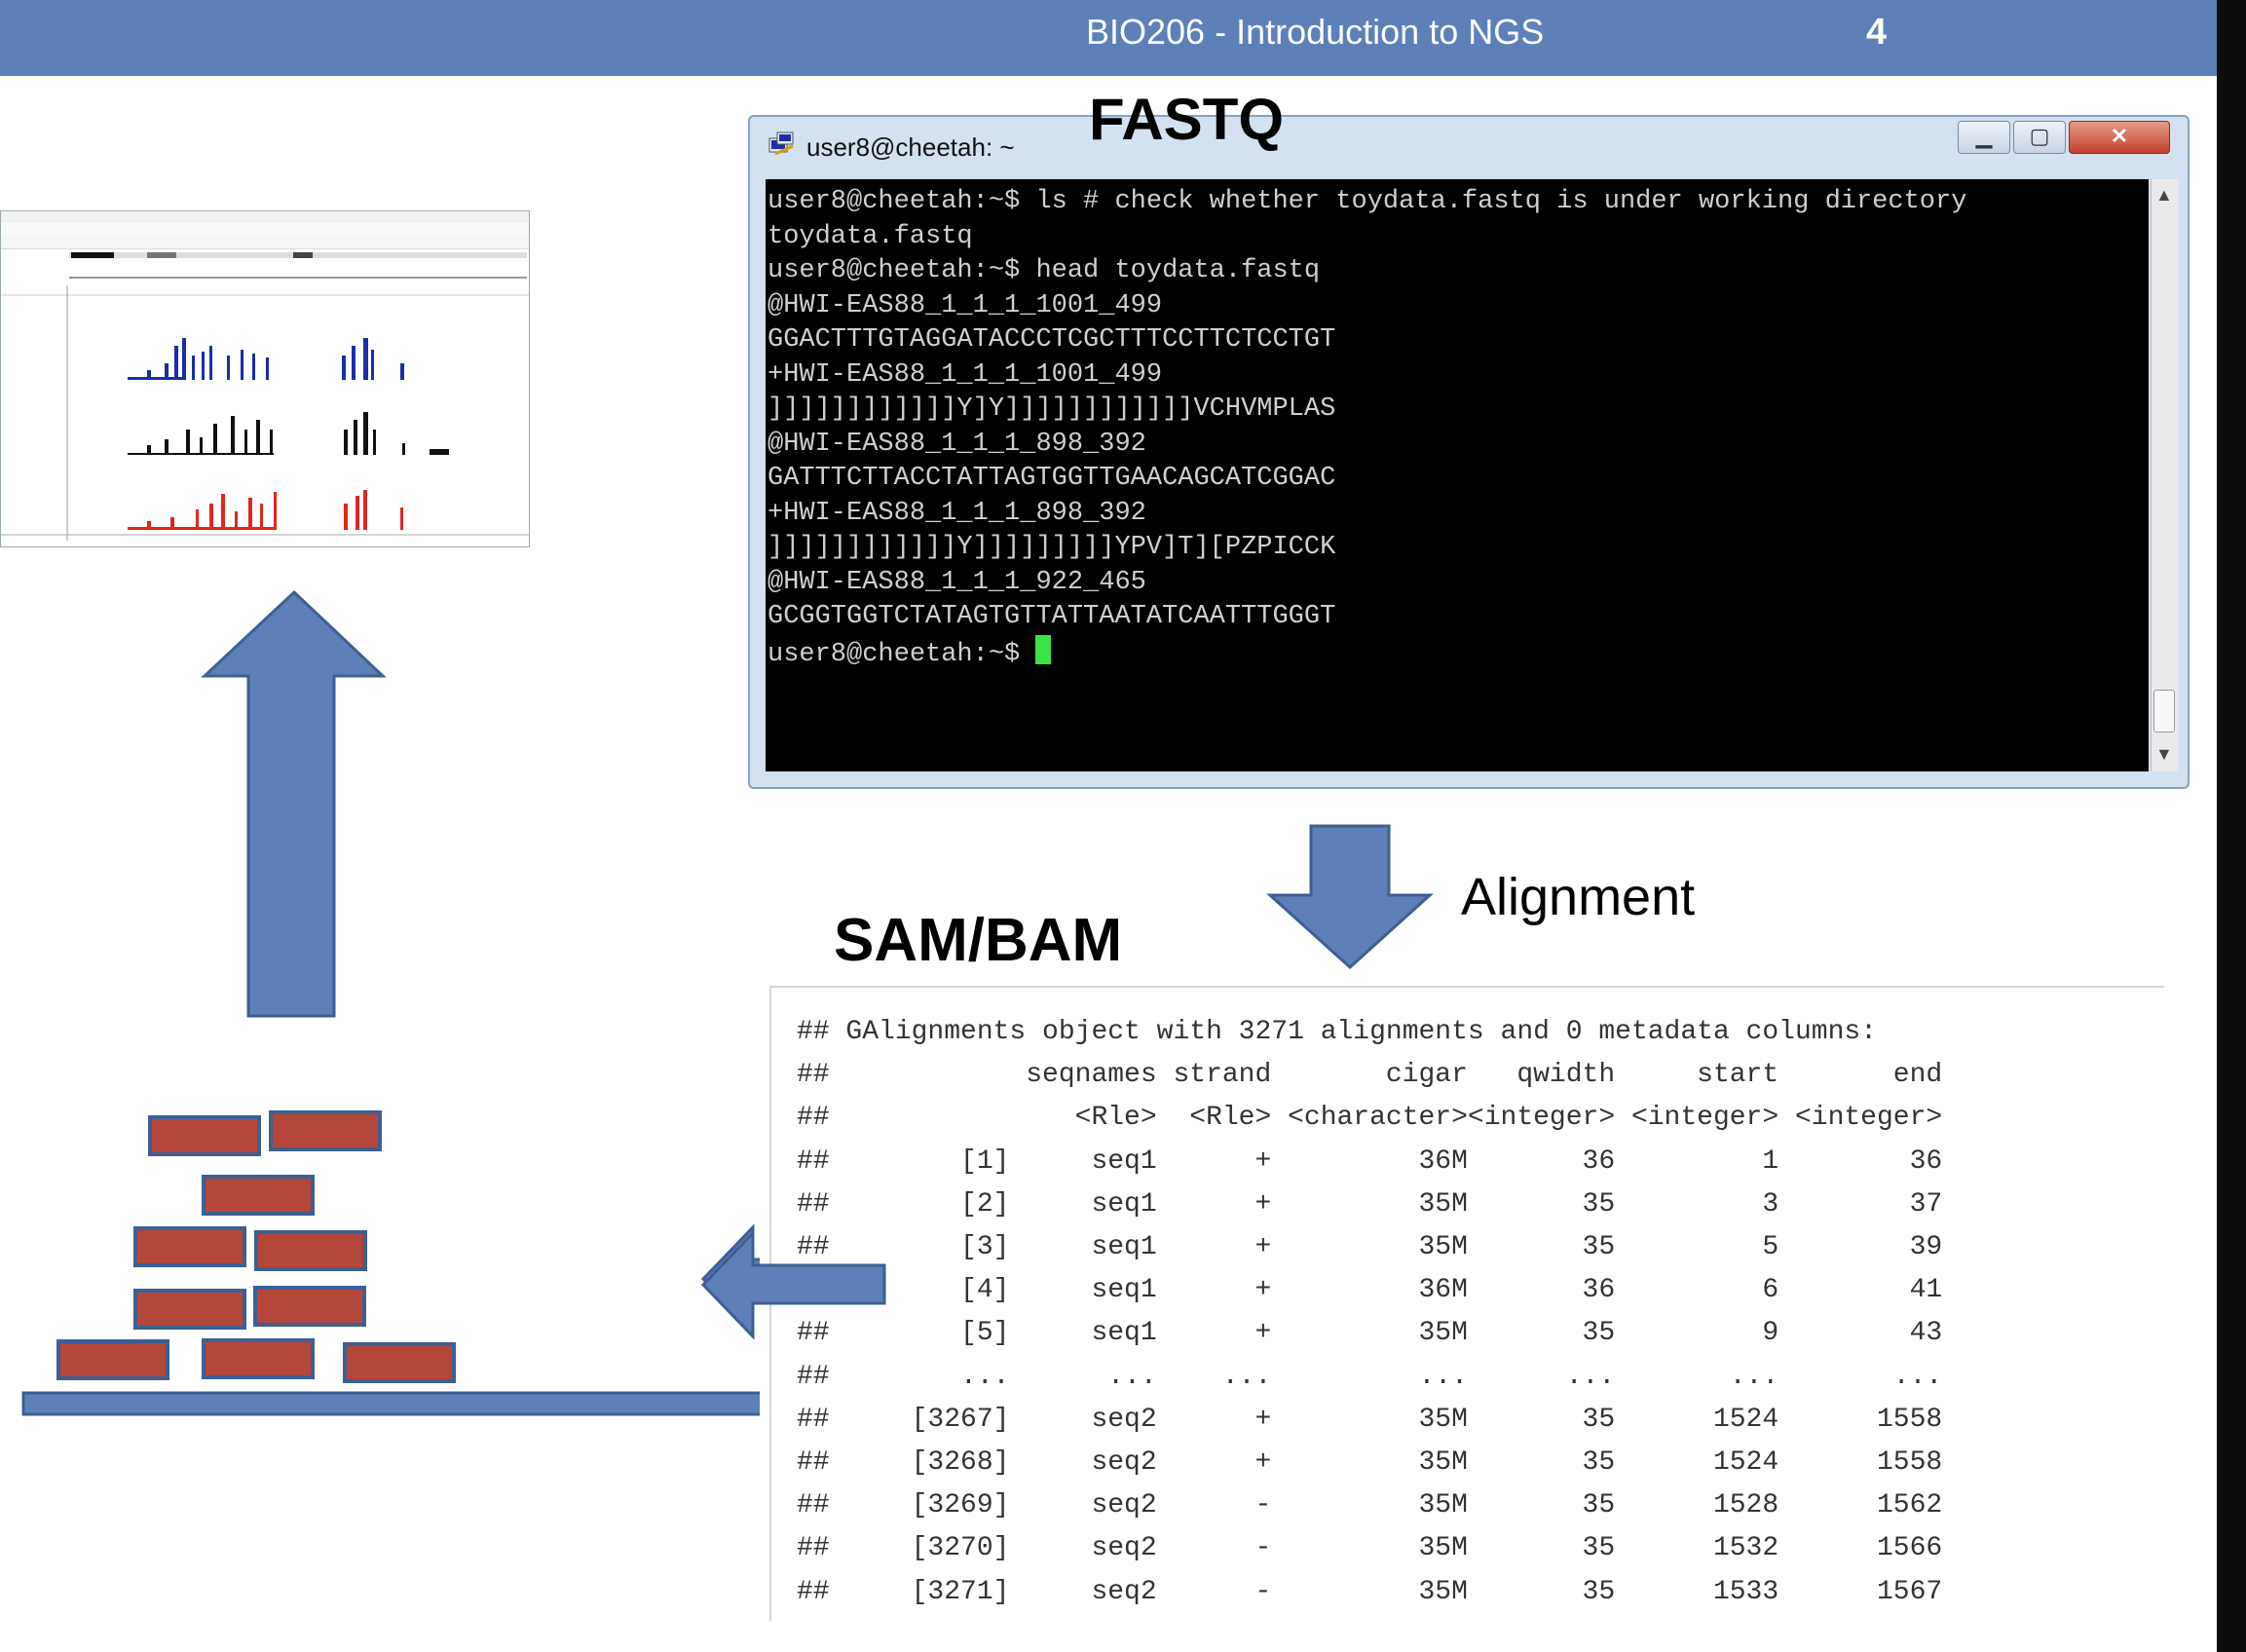 The width and height of the screenshot is (2246, 1652). I want to click on putty-icon, so click(781, 143).